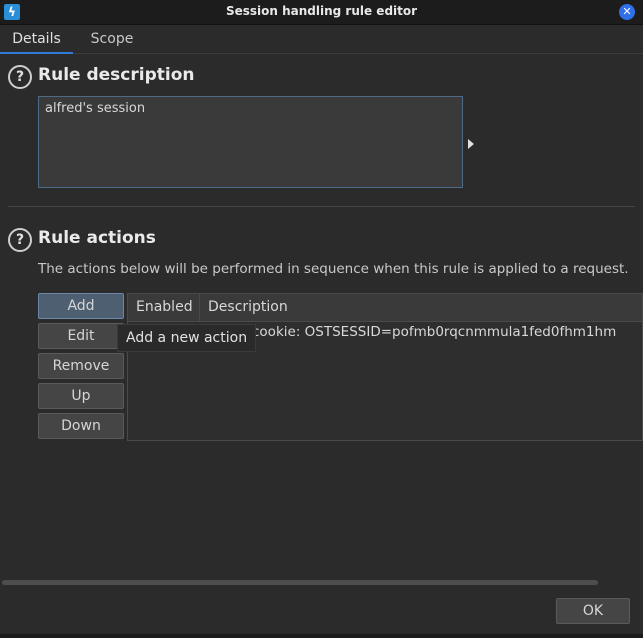 The width and height of the screenshot is (643, 638). What do you see at coordinates (116, 75) in the screenshot?
I see `rule-description-heading: Rule description` at bounding box center [116, 75].